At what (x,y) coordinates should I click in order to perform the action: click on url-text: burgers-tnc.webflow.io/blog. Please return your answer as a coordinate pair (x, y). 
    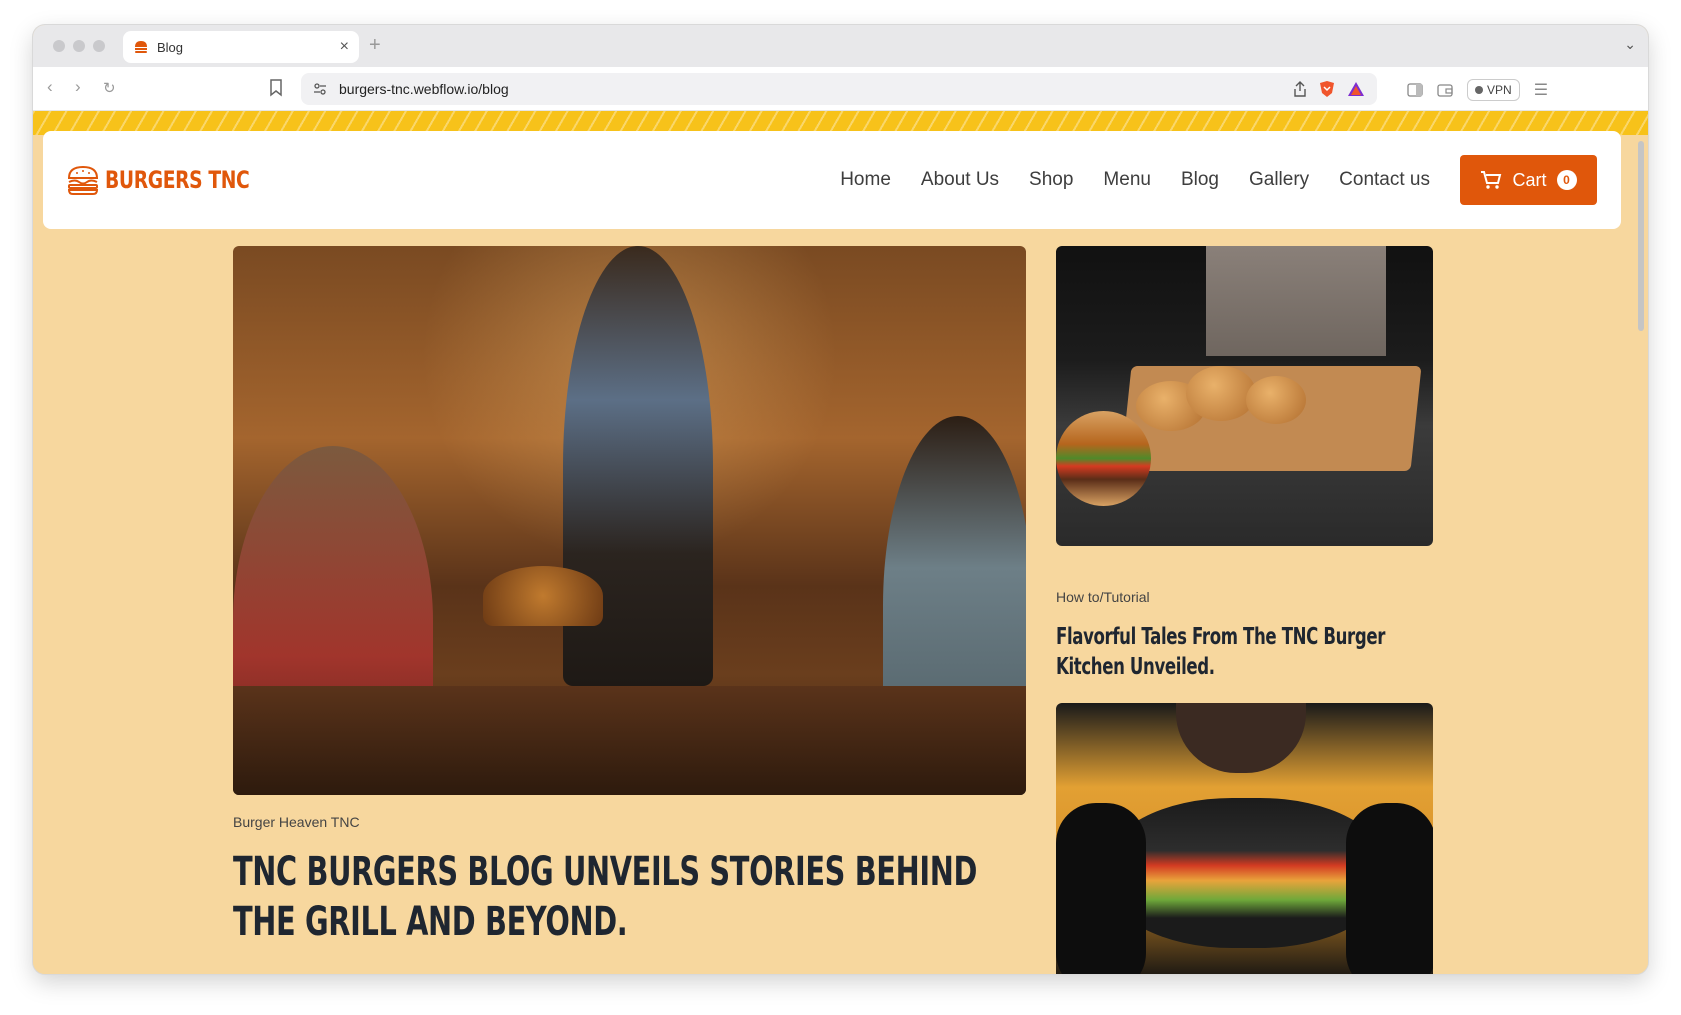
    Looking at the image, I should click on (424, 89).